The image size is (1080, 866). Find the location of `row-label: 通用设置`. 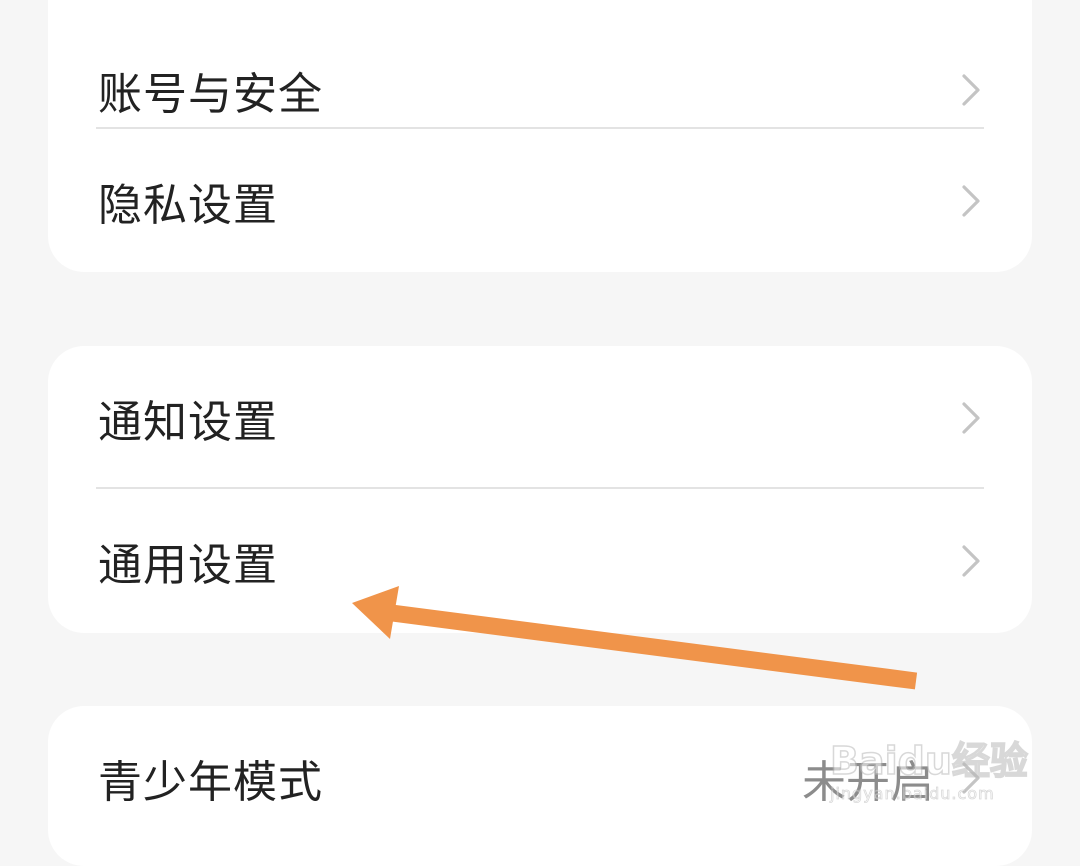

row-label: 通用设置 is located at coordinates (188, 565).